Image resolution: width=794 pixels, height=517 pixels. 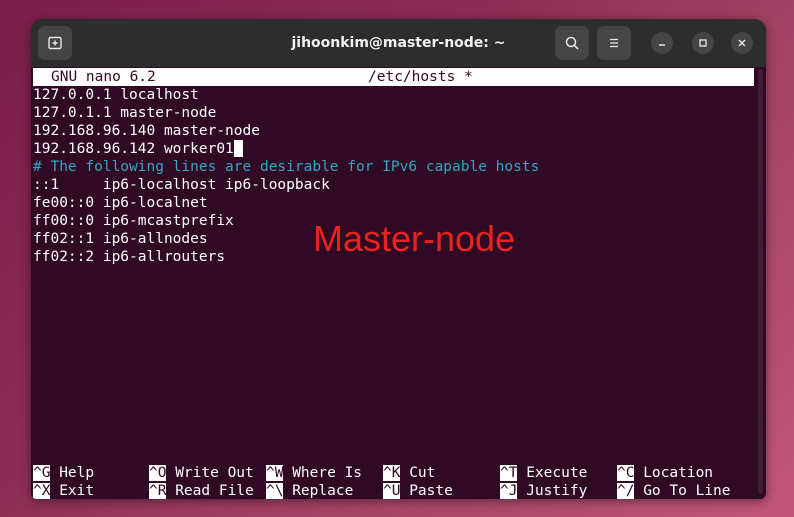 I want to click on new-tab-button, so click(x=55, y=43).